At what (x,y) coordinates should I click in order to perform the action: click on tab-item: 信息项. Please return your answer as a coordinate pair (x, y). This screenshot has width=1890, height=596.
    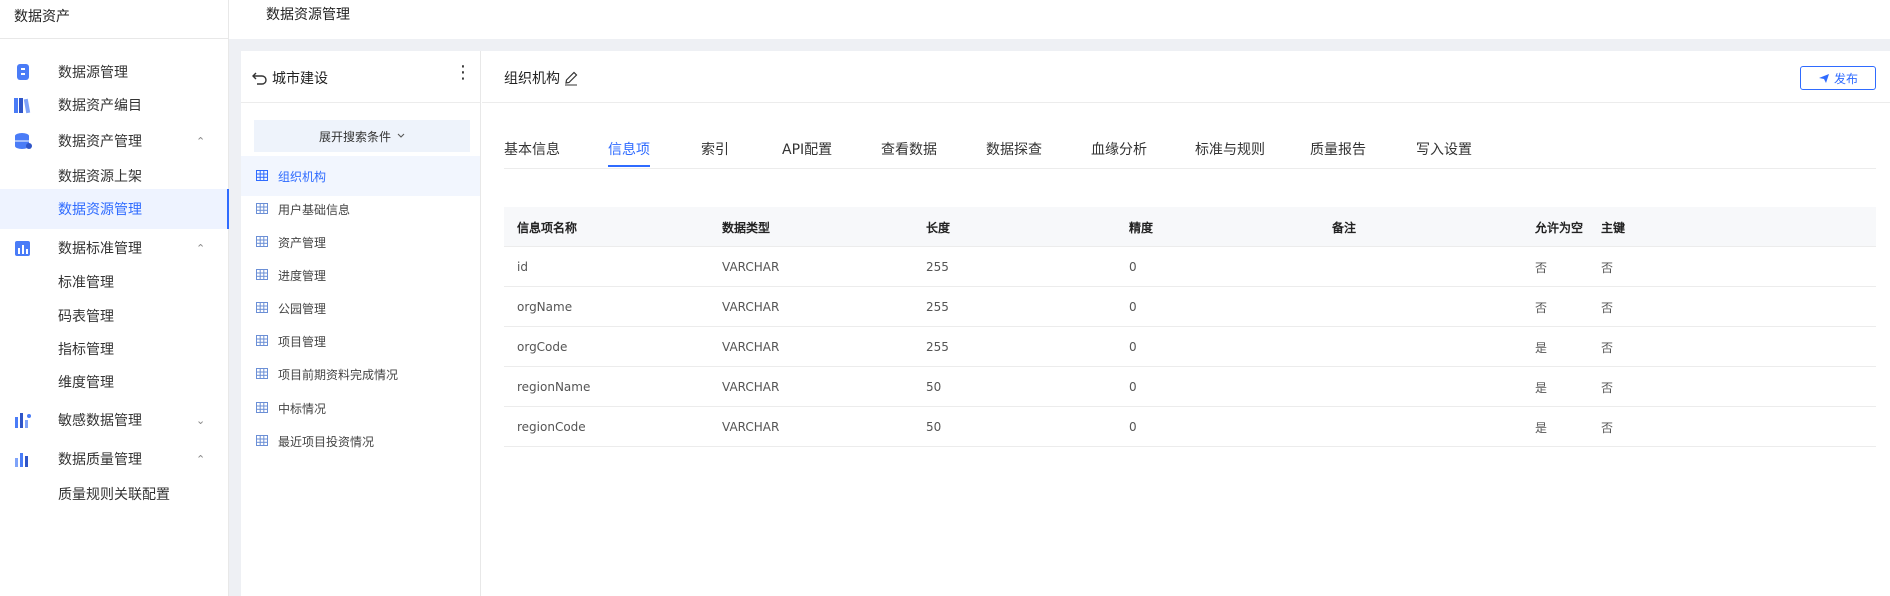
    Looking at the image, I should click on (629, 153).